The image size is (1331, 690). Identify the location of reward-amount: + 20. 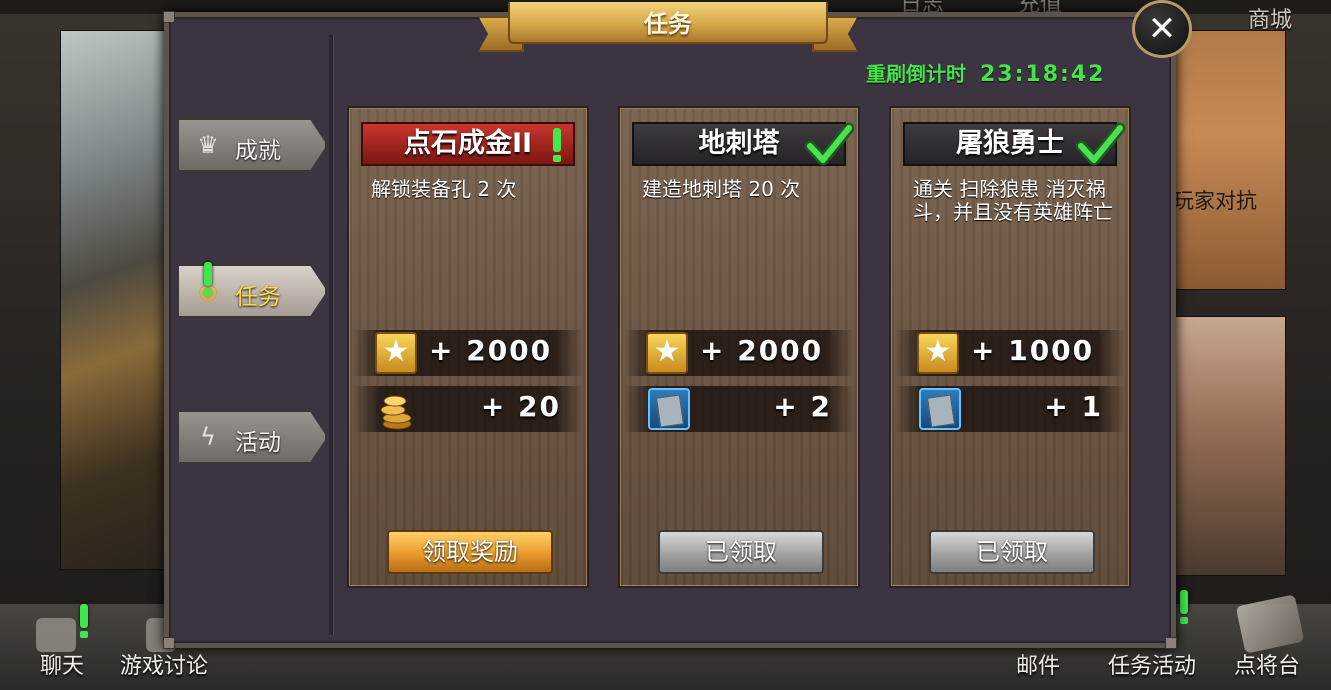
(520, 406).